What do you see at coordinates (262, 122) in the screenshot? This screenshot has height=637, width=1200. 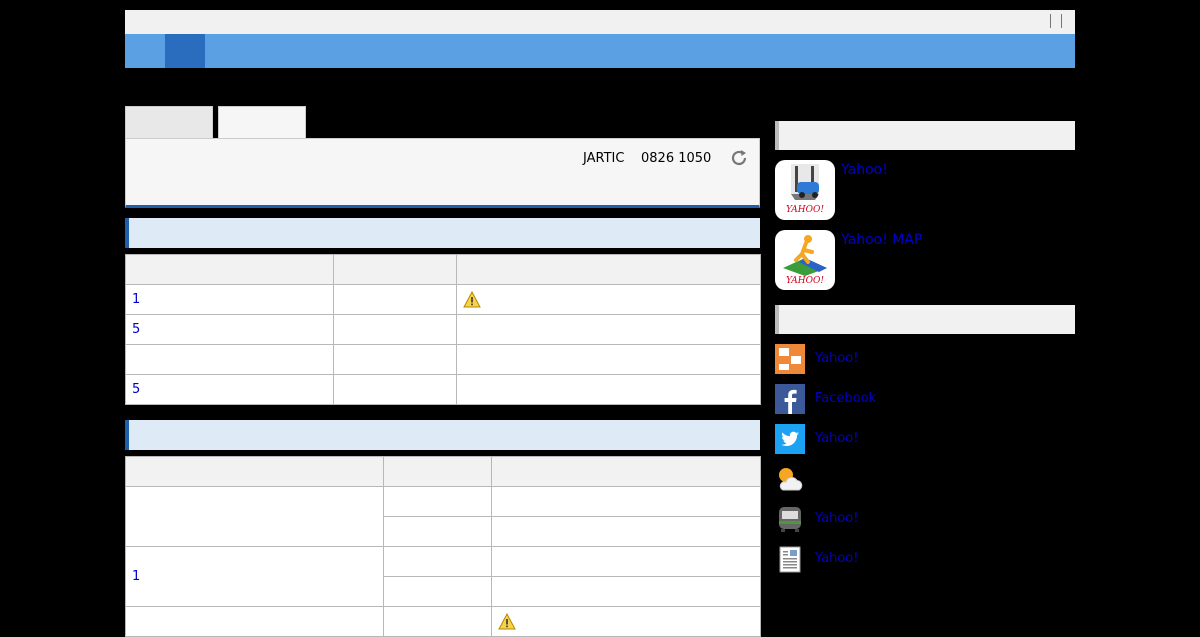 I see `tab-active` at bounding box center [262, 122].